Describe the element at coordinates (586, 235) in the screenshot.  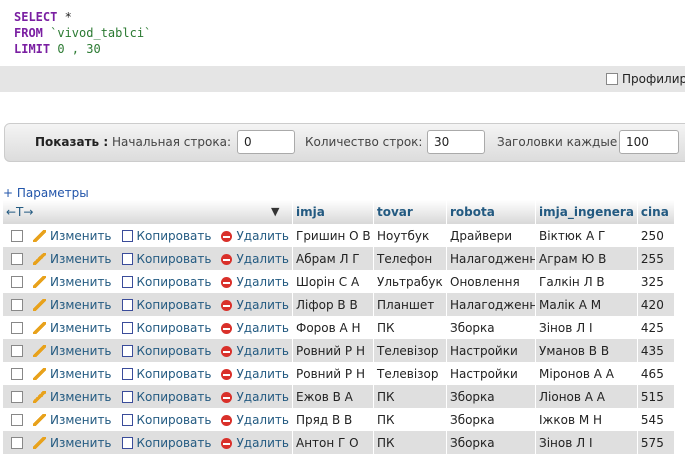
I see `cell-imja-ingenera: Віктюк А Г` at that location.